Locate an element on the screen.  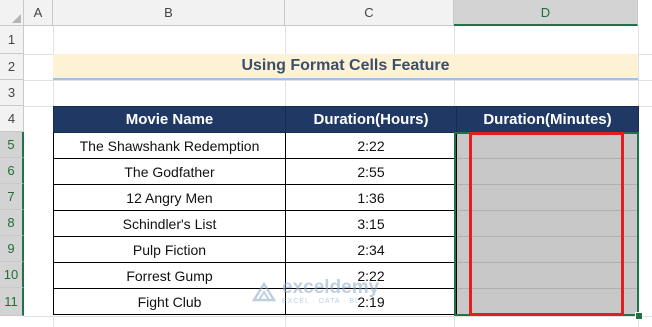
column-header-a: A is located at coordinates (38, 13).